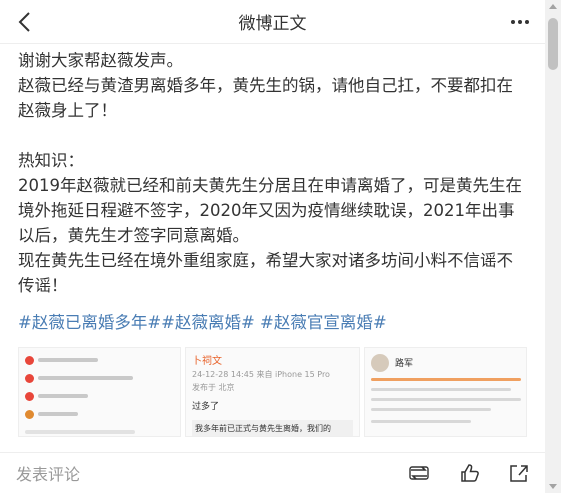  What do you see at coordinates (89, 322) in the screenshot?
I see `hashtag-link: #赵薇已离婚多年#` at bounding box center [89, 322].